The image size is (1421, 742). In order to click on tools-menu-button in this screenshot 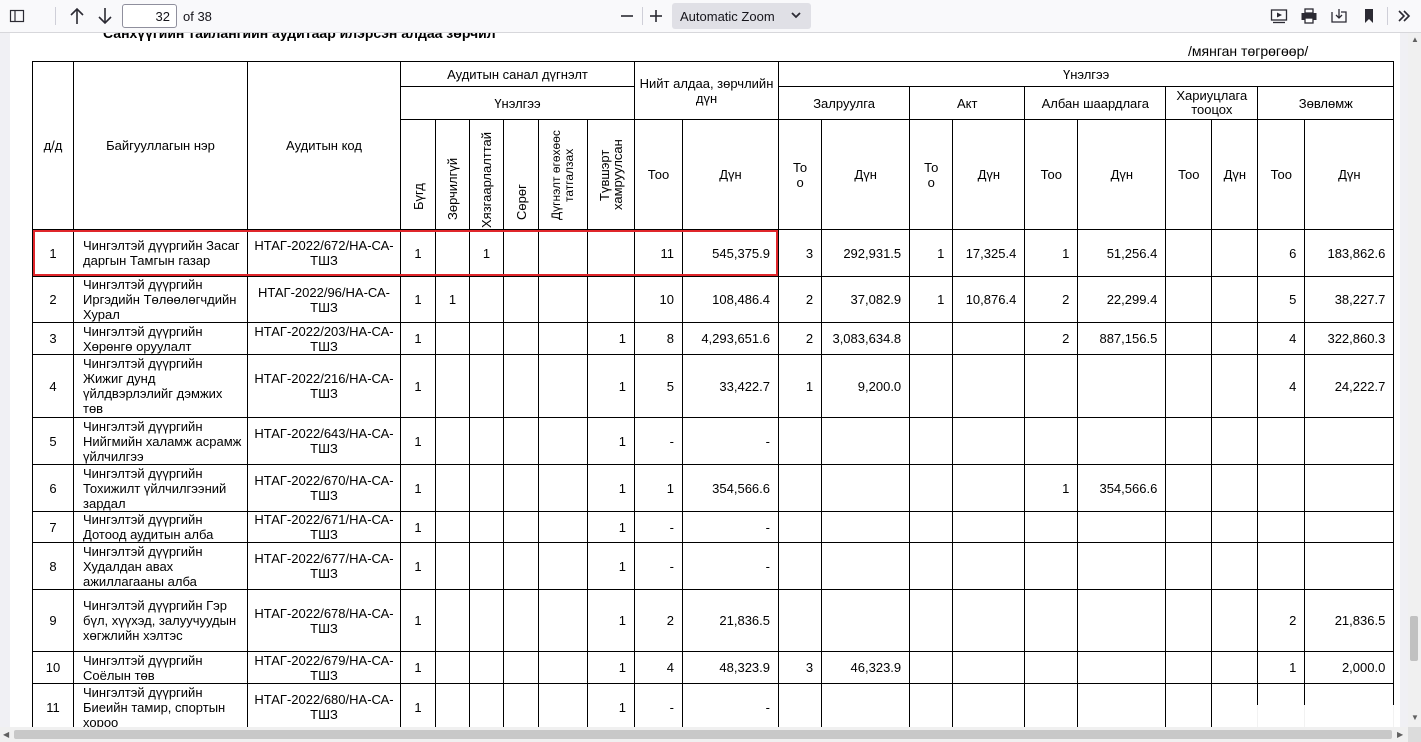, I will do `click(1404, 16)`.